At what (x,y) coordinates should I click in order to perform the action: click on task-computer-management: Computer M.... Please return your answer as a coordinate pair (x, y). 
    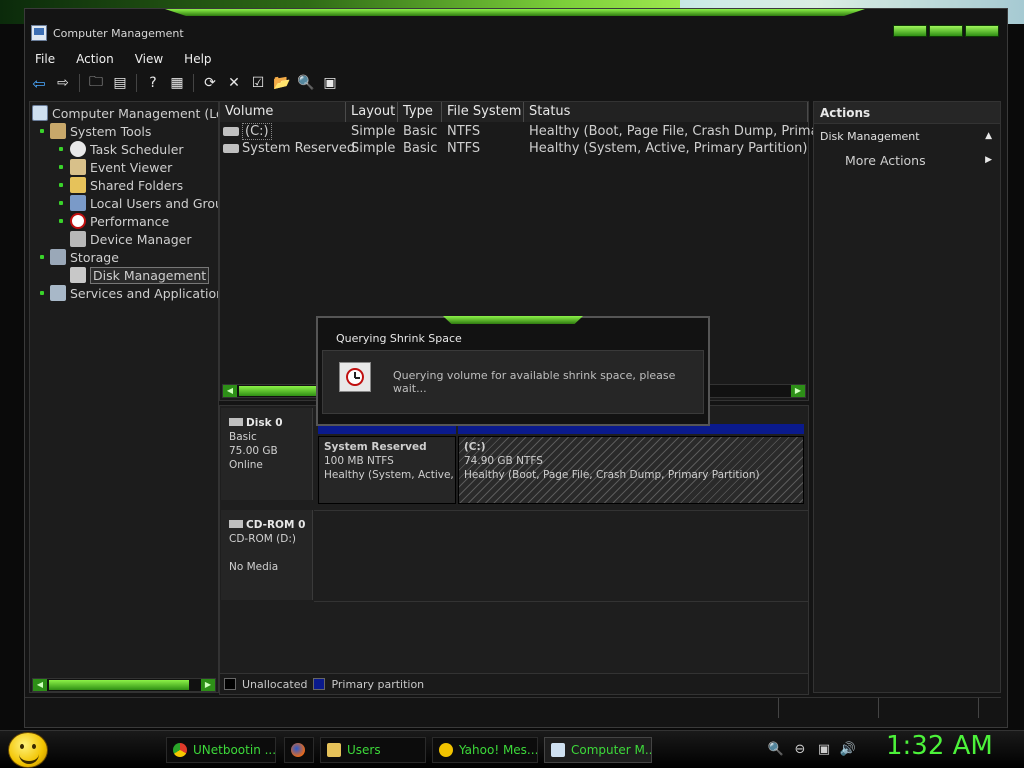
    Looking at the image, I should click on (598, 750).